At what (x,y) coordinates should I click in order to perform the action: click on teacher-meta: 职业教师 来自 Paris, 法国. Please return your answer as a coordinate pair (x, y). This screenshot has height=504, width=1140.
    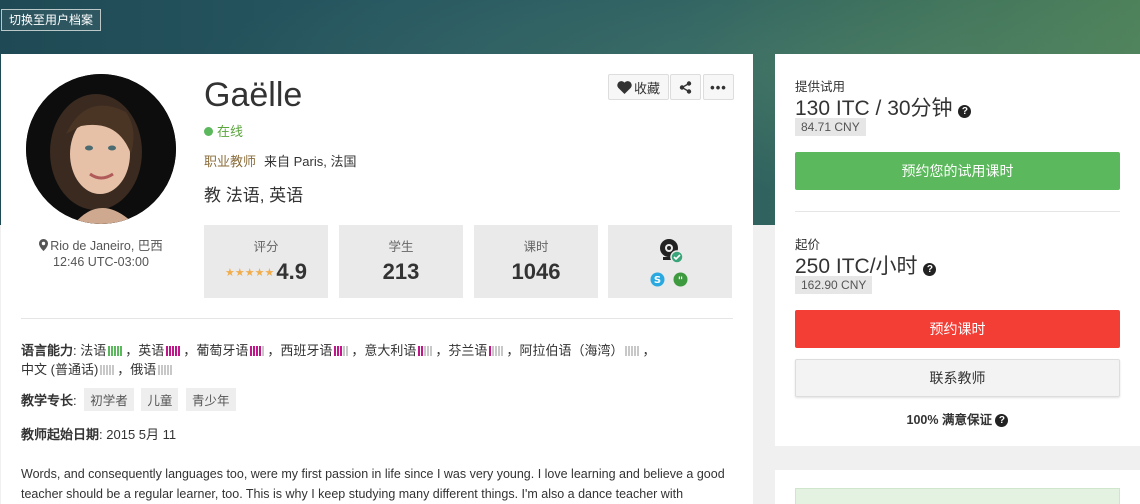
    Looking at the image, I should click on (280, 160).